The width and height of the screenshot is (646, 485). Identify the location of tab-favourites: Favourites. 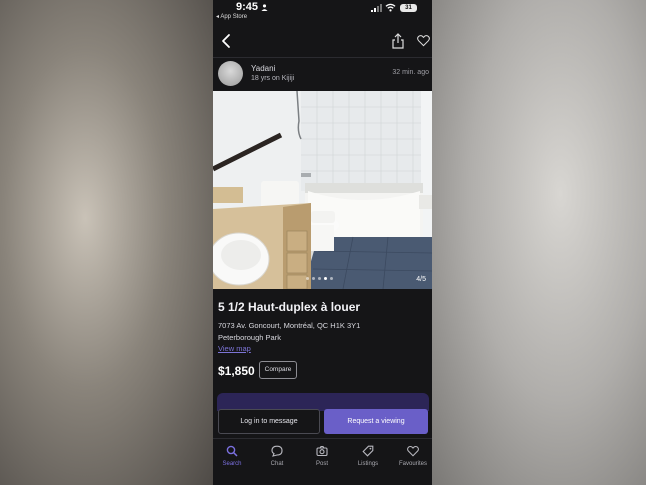
(413, 456).